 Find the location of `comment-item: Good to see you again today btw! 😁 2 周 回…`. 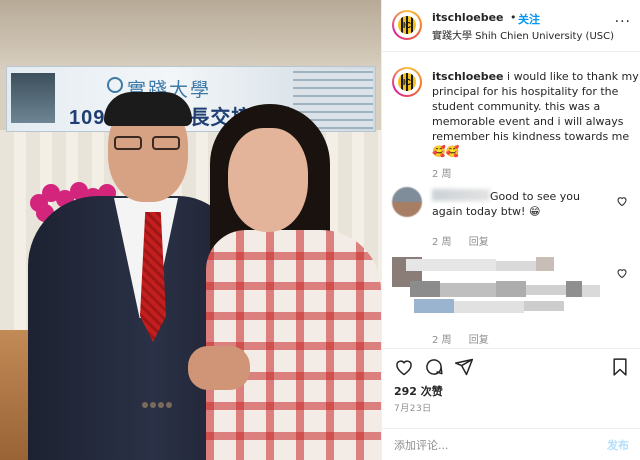

comment-item: Good to see you again today btw! 😁 2 周 回… is located at coordinates (512, 217).